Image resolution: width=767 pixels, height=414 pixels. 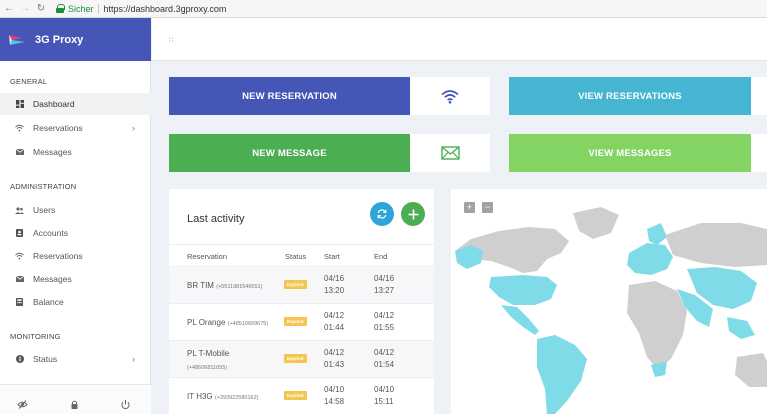 What do you see at coordinates (9, 8) in the screenshot?
I see `back-arrow-icon: ←` at bounding box center [9, 8].